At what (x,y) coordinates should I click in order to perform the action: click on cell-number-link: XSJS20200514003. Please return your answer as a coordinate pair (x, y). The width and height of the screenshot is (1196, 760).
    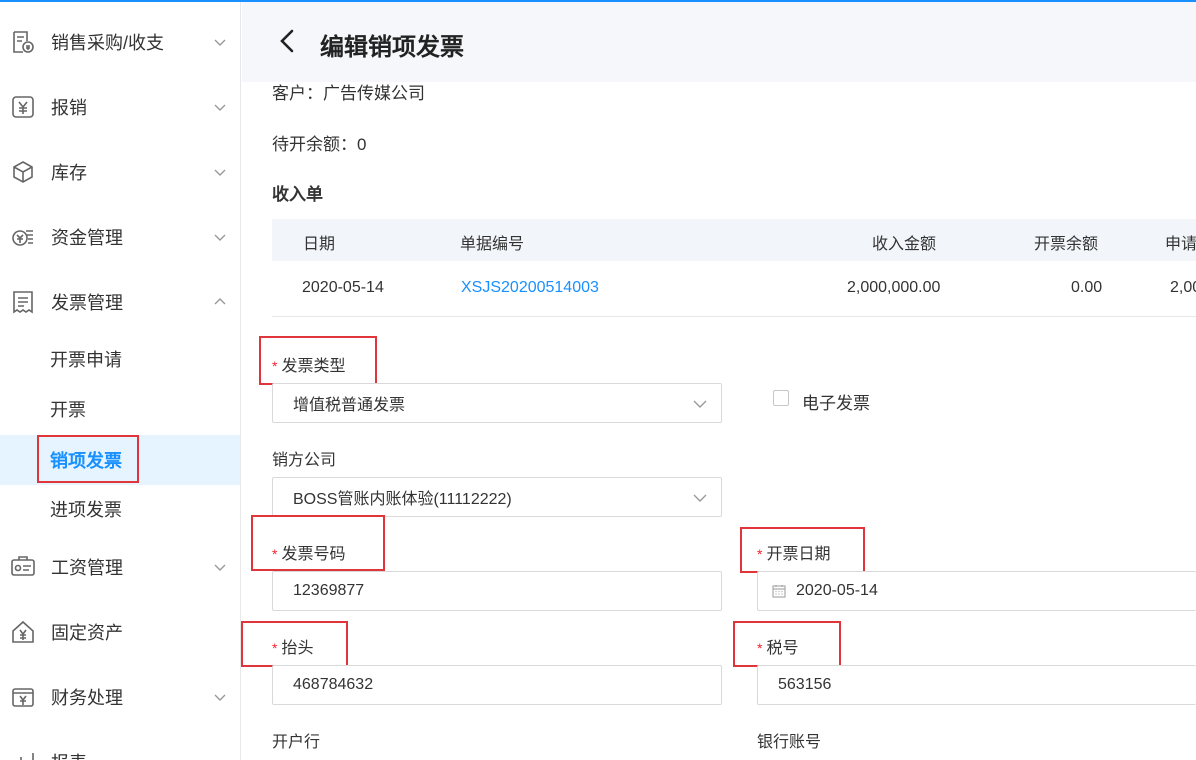
    Looking at the image, I should click on (530, 288).